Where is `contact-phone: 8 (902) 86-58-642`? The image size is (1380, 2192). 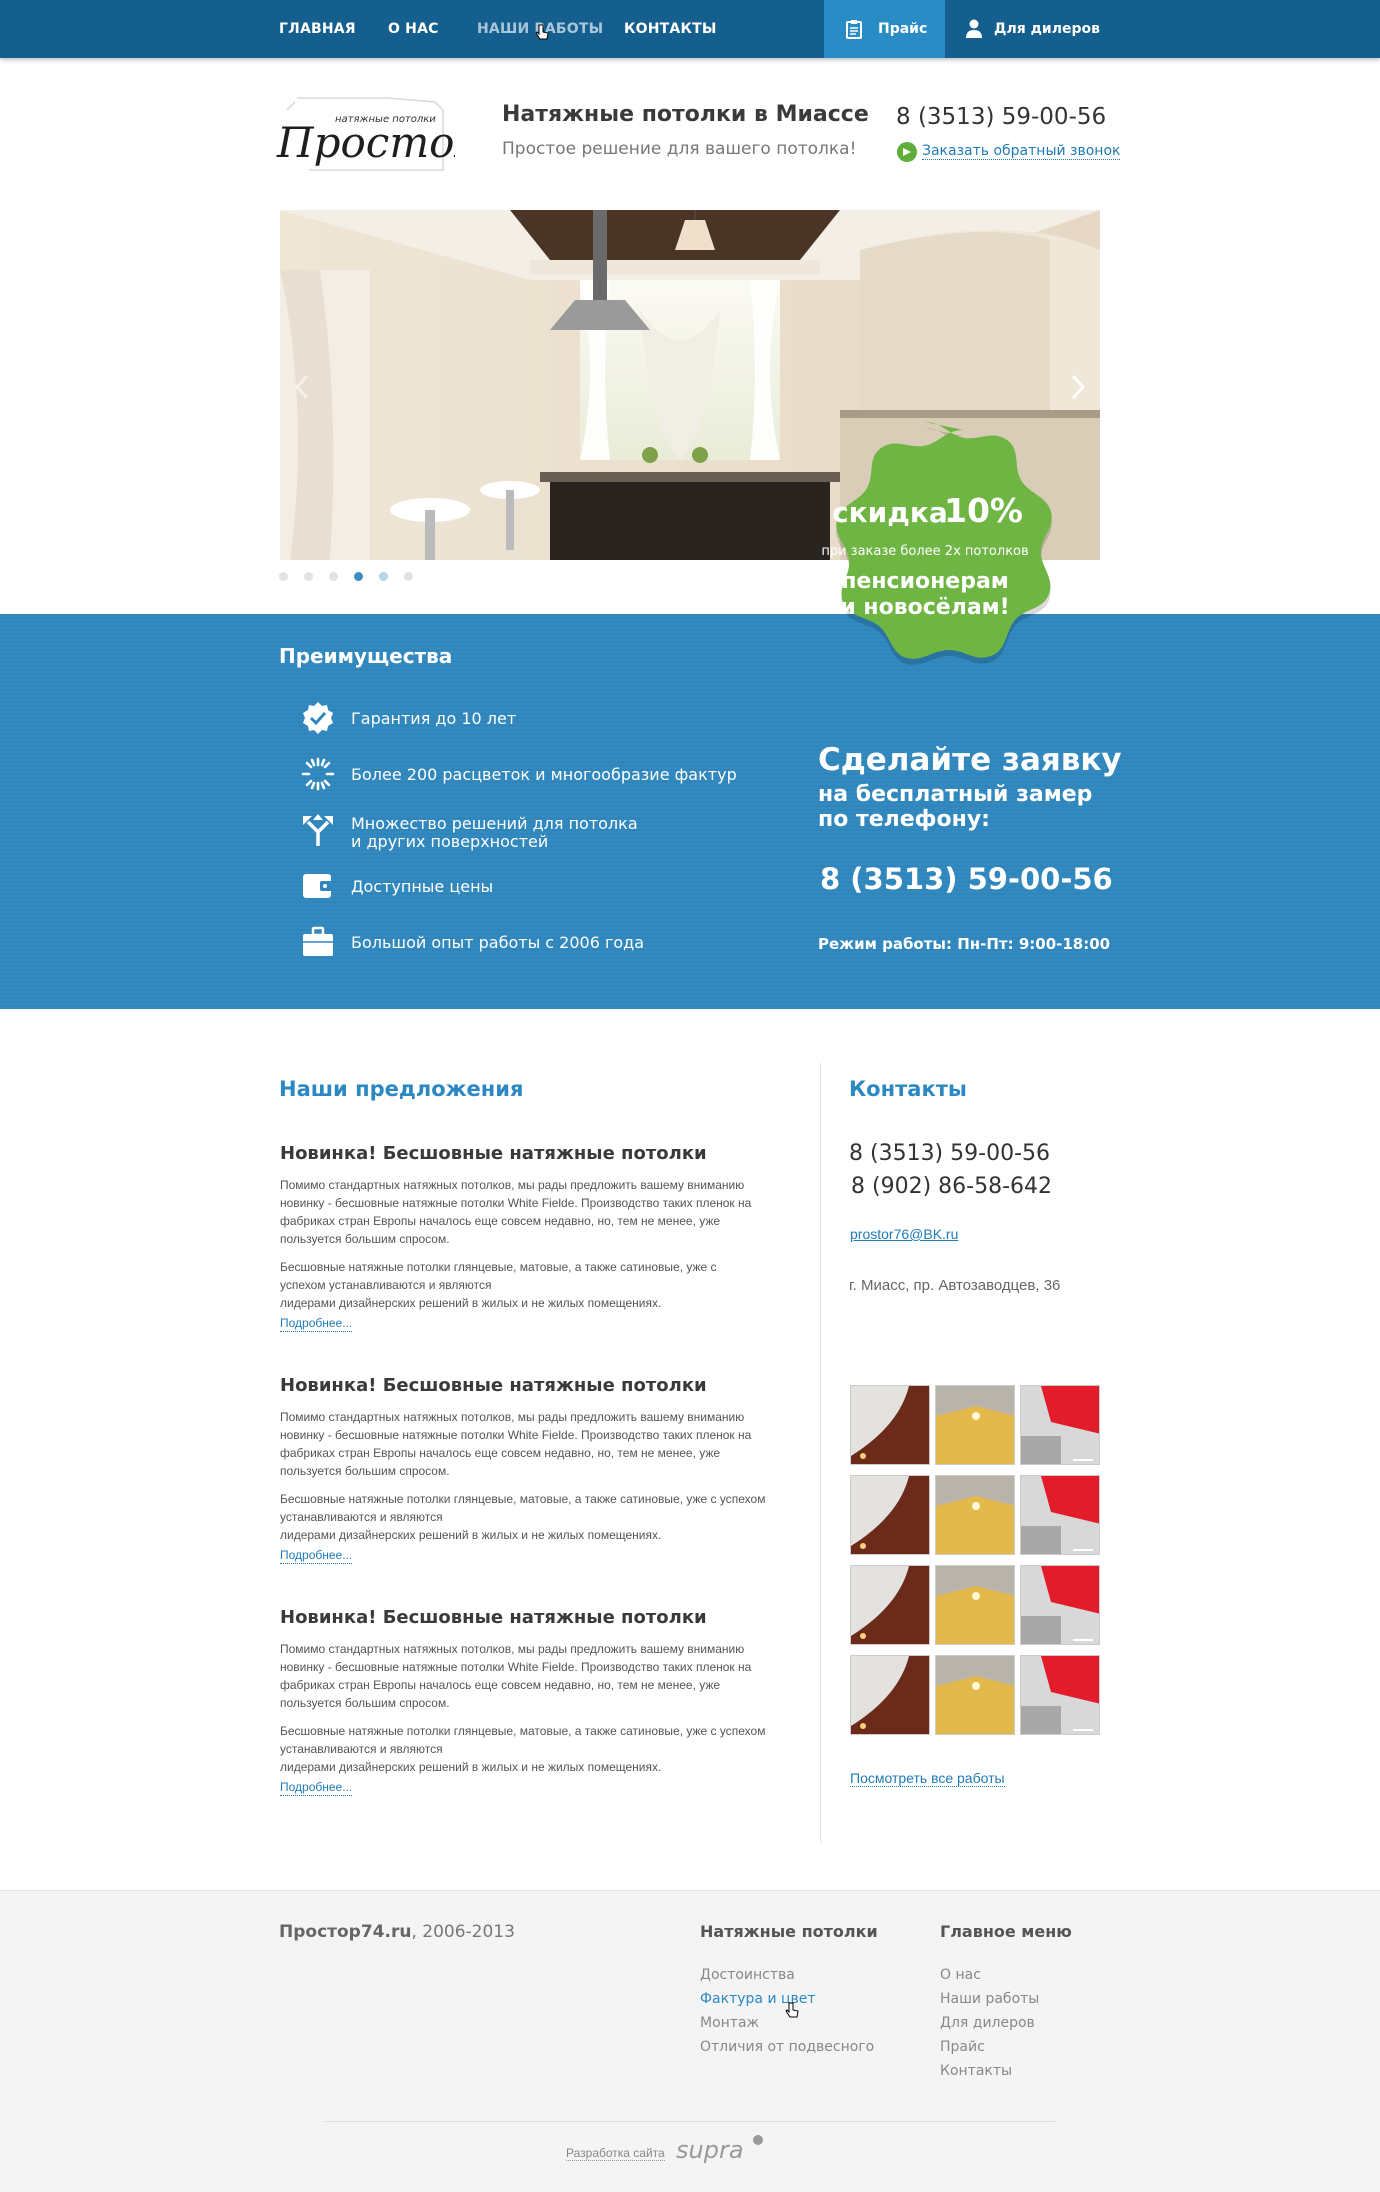 contact-phone: 8 (902) 86-58-642 is located at coordinates (951, 1186).